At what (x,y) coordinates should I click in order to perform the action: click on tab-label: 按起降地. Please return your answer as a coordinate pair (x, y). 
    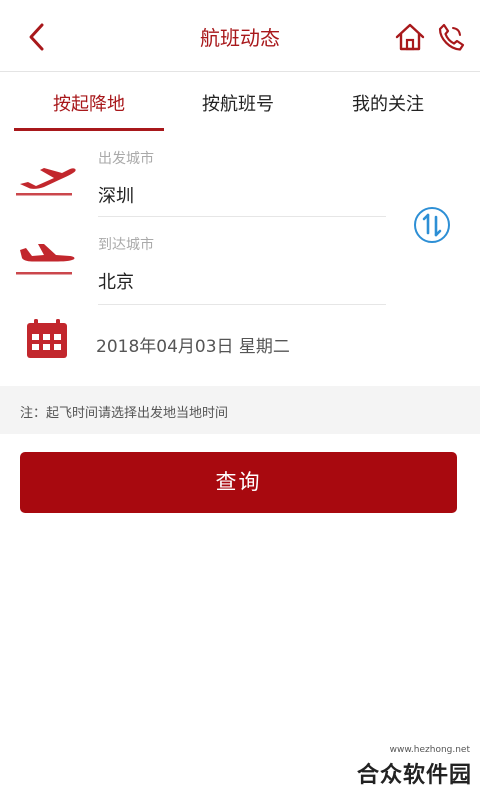
    Looking at the image, I should click on (89, 104).